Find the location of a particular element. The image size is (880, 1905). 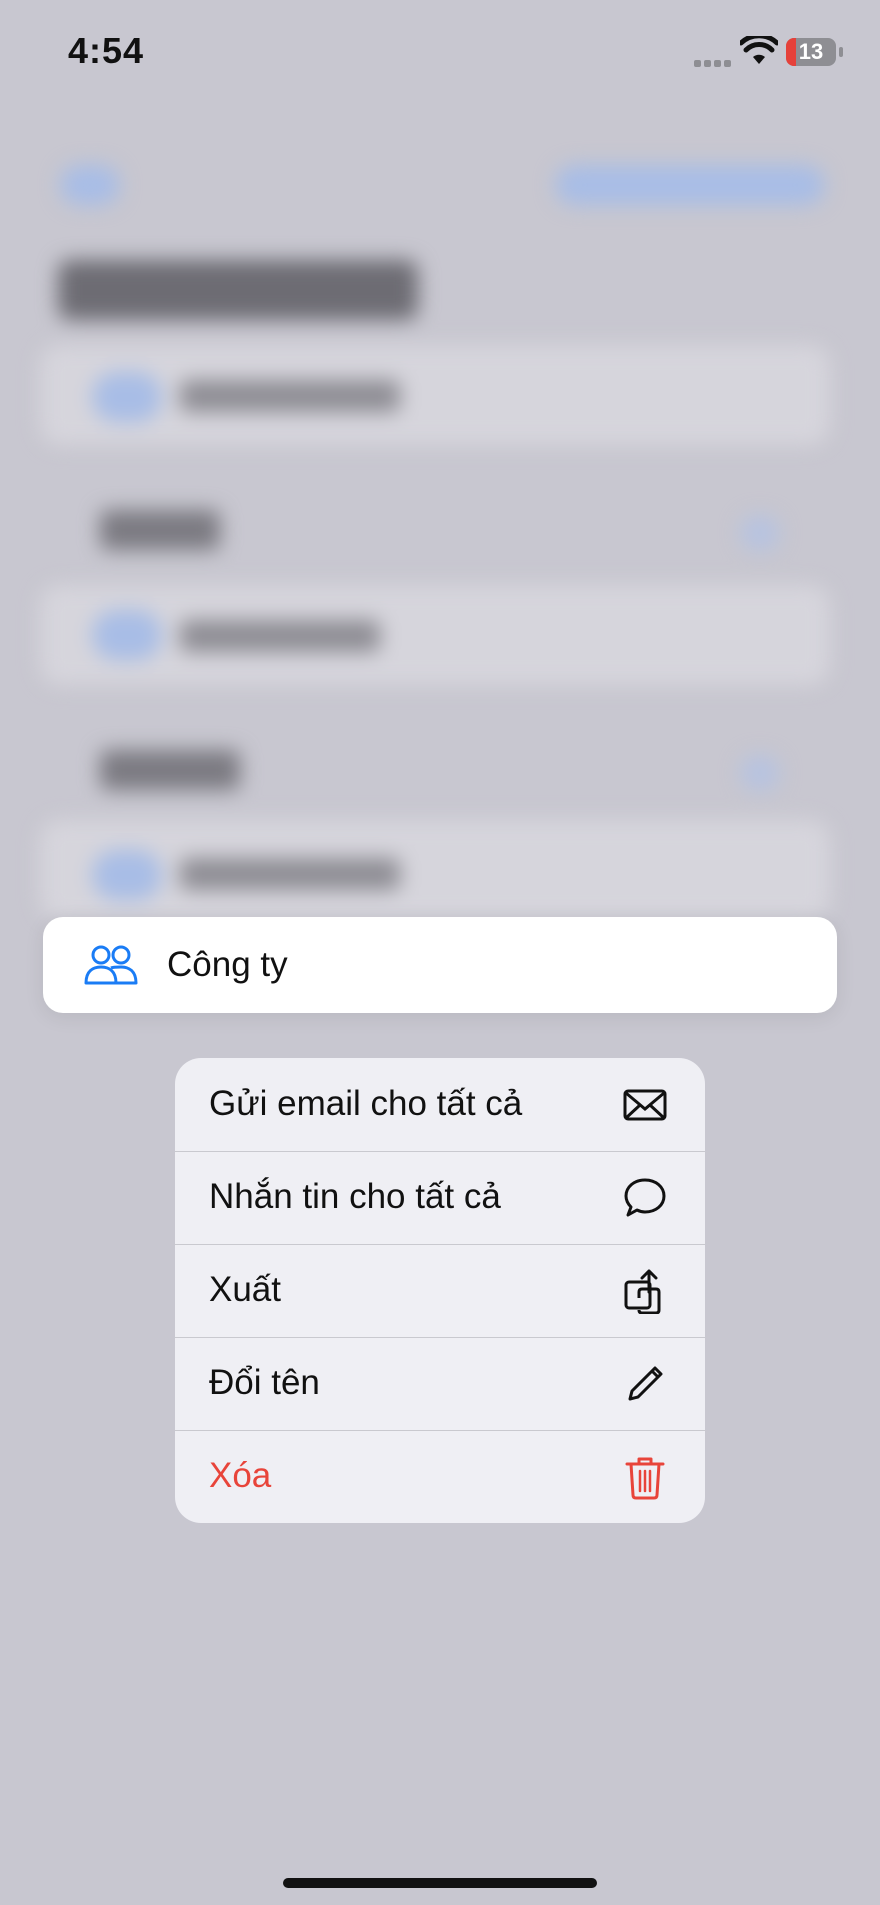

group-card-preview: Công ty is located at coordinates (440, 965).